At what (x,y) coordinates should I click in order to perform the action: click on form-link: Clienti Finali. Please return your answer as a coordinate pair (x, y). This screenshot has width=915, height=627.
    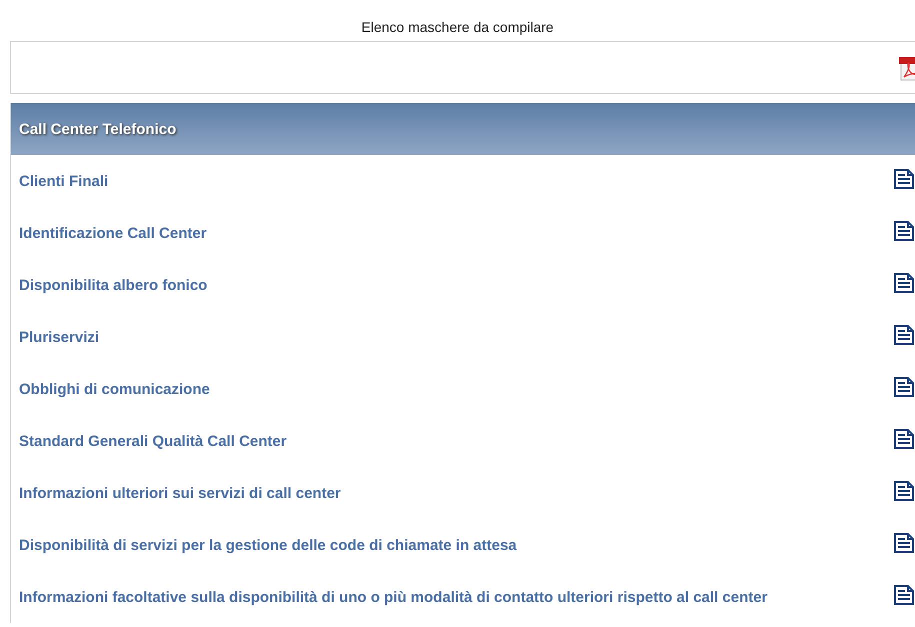
    Looking at the image, I should click on (450, 181).